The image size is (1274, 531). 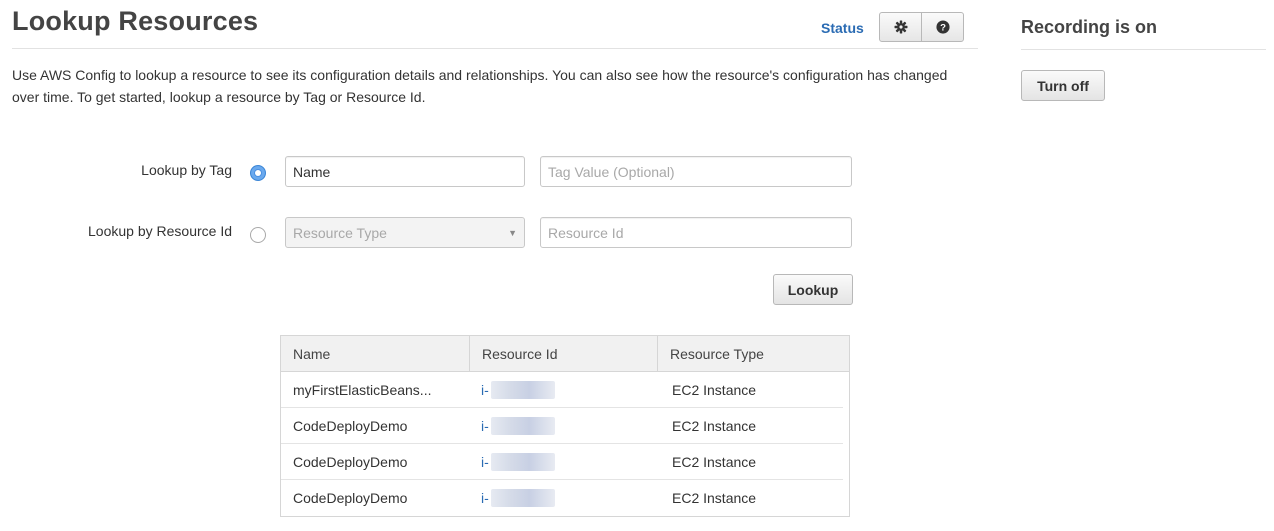 What do you see at coordinates (160, 231) in the screenshot?
I see `lookup-by-resource-id-label: Lookup by Resource Id` at bounding box center [160, 231].